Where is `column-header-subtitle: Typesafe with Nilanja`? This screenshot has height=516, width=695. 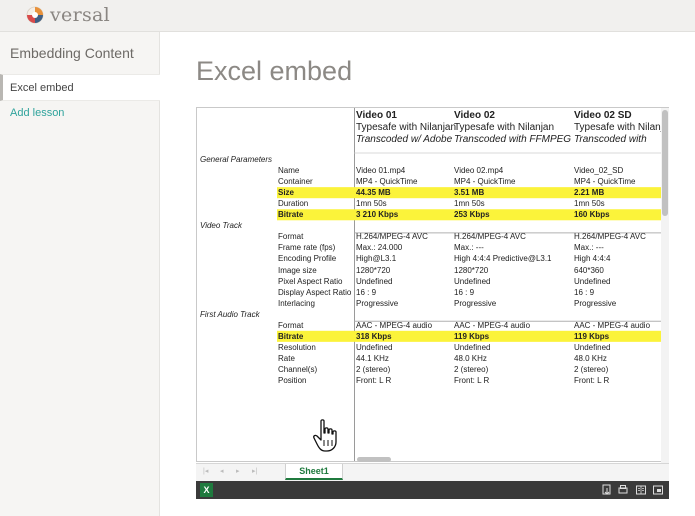
column-header-subtitle: Typesafe with Nilanja is located at coordinates (621, 127).